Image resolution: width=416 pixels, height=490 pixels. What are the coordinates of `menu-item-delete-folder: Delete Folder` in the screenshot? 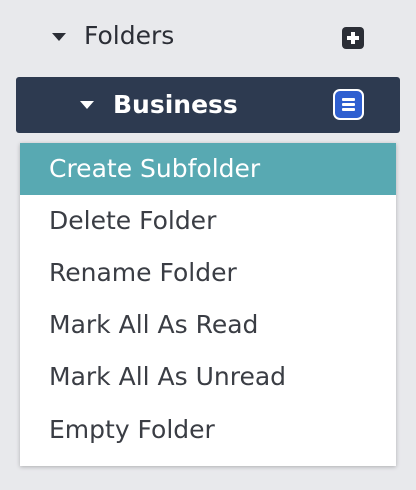 It's located at (208, 221).